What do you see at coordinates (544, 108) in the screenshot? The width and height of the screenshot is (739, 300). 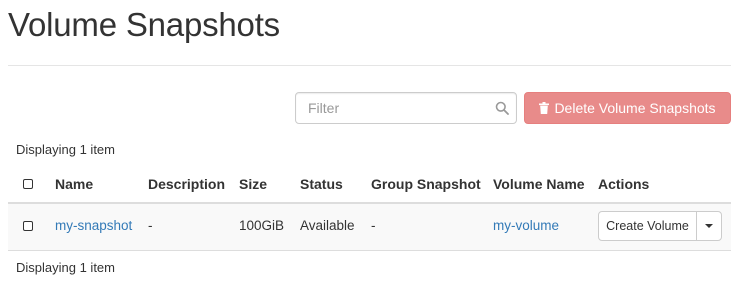 I see `trash-icon` at bounding box center [544, 108].